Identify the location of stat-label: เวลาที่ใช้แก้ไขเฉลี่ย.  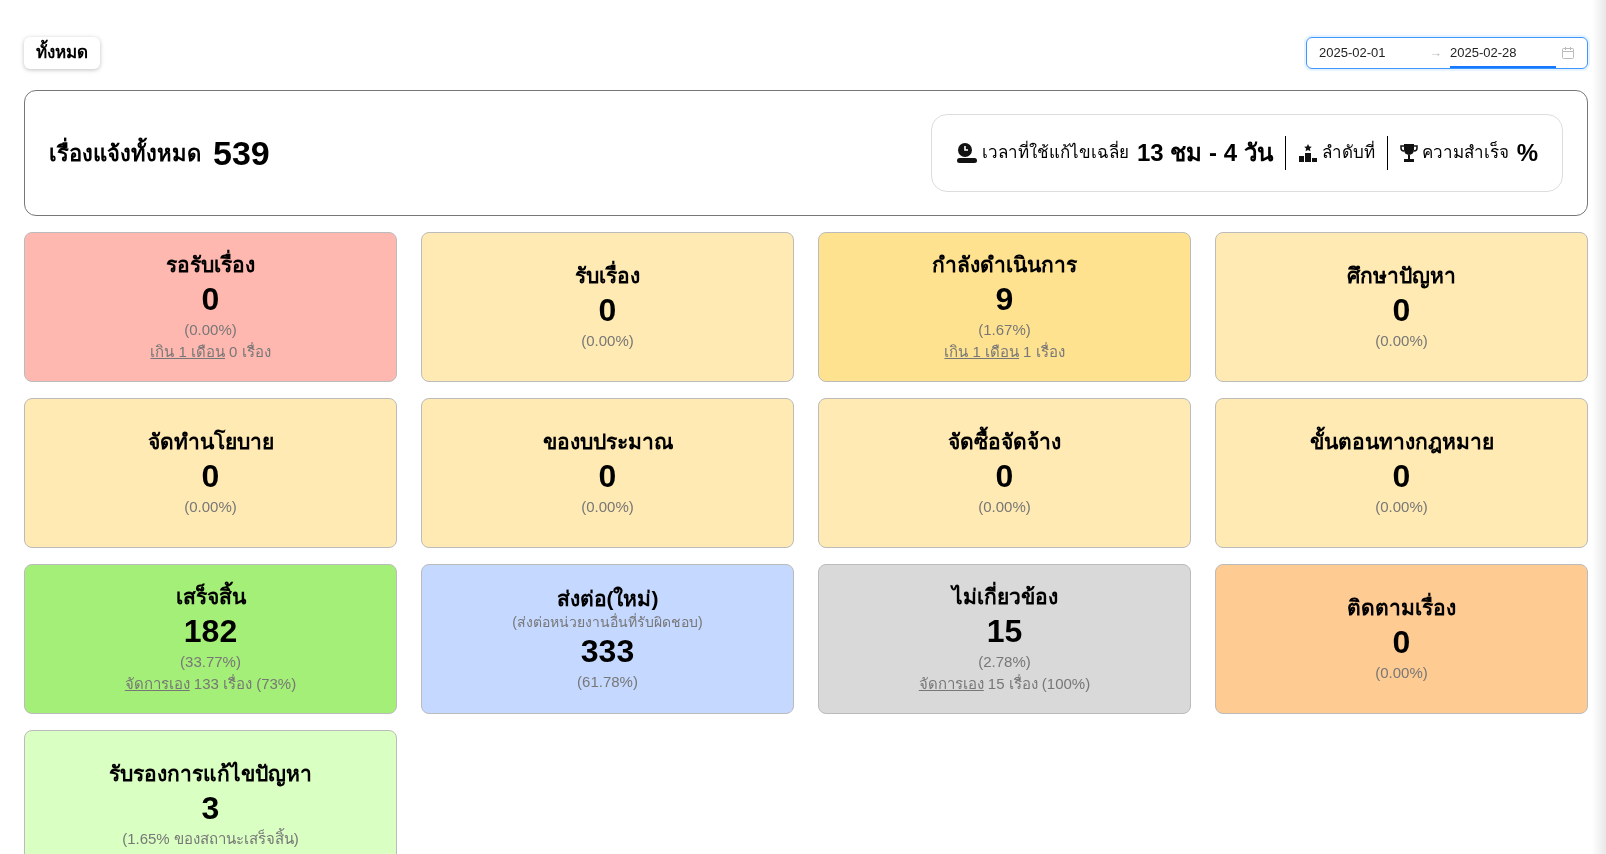
(1055, 153).